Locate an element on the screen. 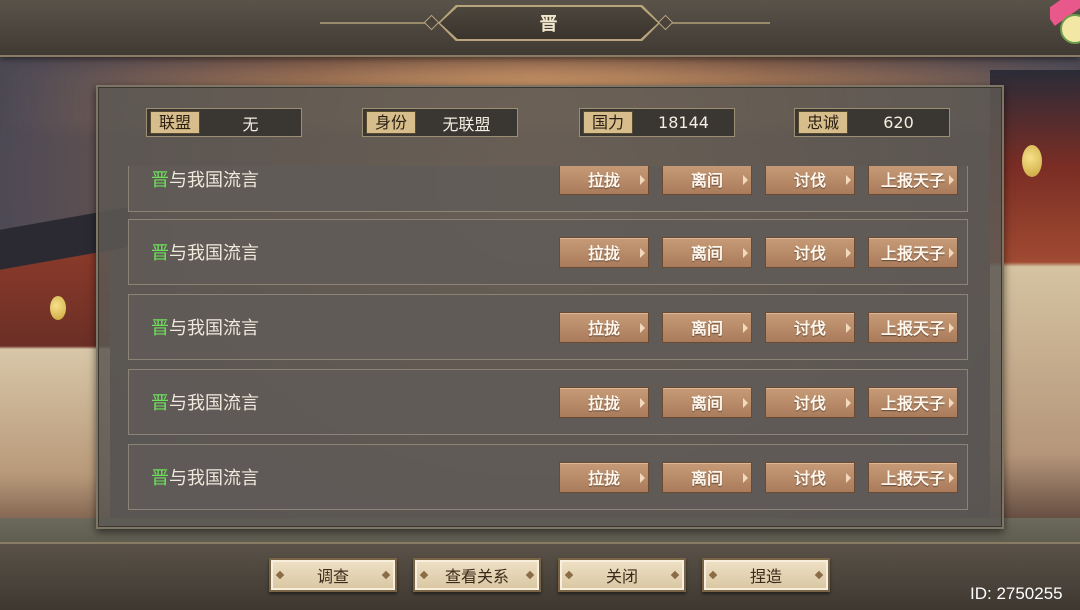 This screenshot has width=1080, height=610. investigate-button: 调查 is located at coordinates (333, 575).